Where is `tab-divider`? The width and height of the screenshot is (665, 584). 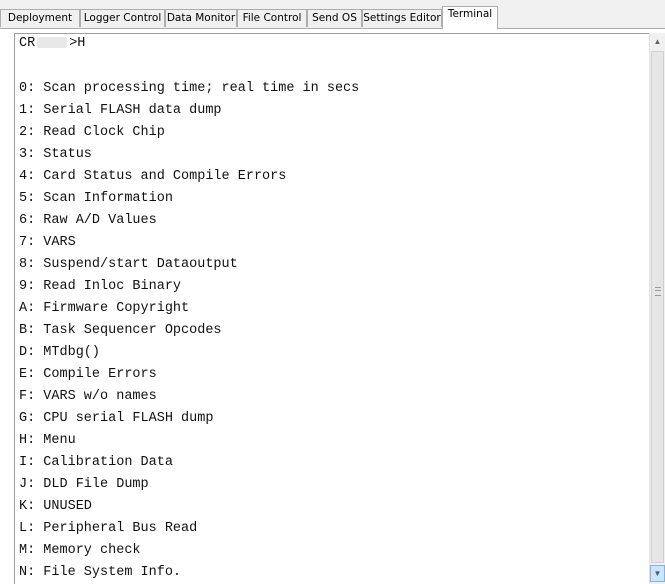 tab-divider is located at coordinates (332, 28).